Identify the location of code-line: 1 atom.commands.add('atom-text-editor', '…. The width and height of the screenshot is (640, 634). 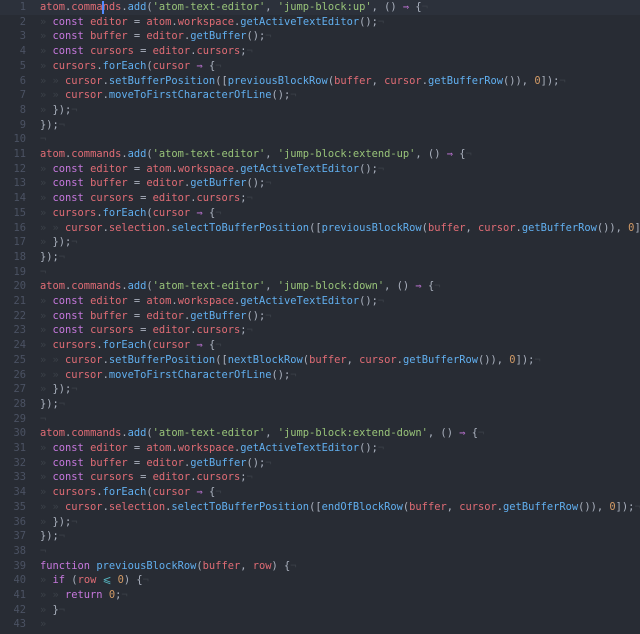
(320, 7).